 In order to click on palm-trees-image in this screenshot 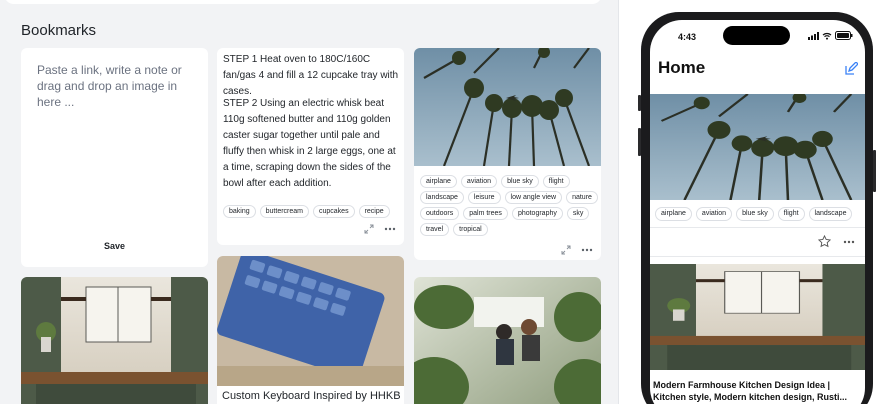, I will do `click(507, 107)`.